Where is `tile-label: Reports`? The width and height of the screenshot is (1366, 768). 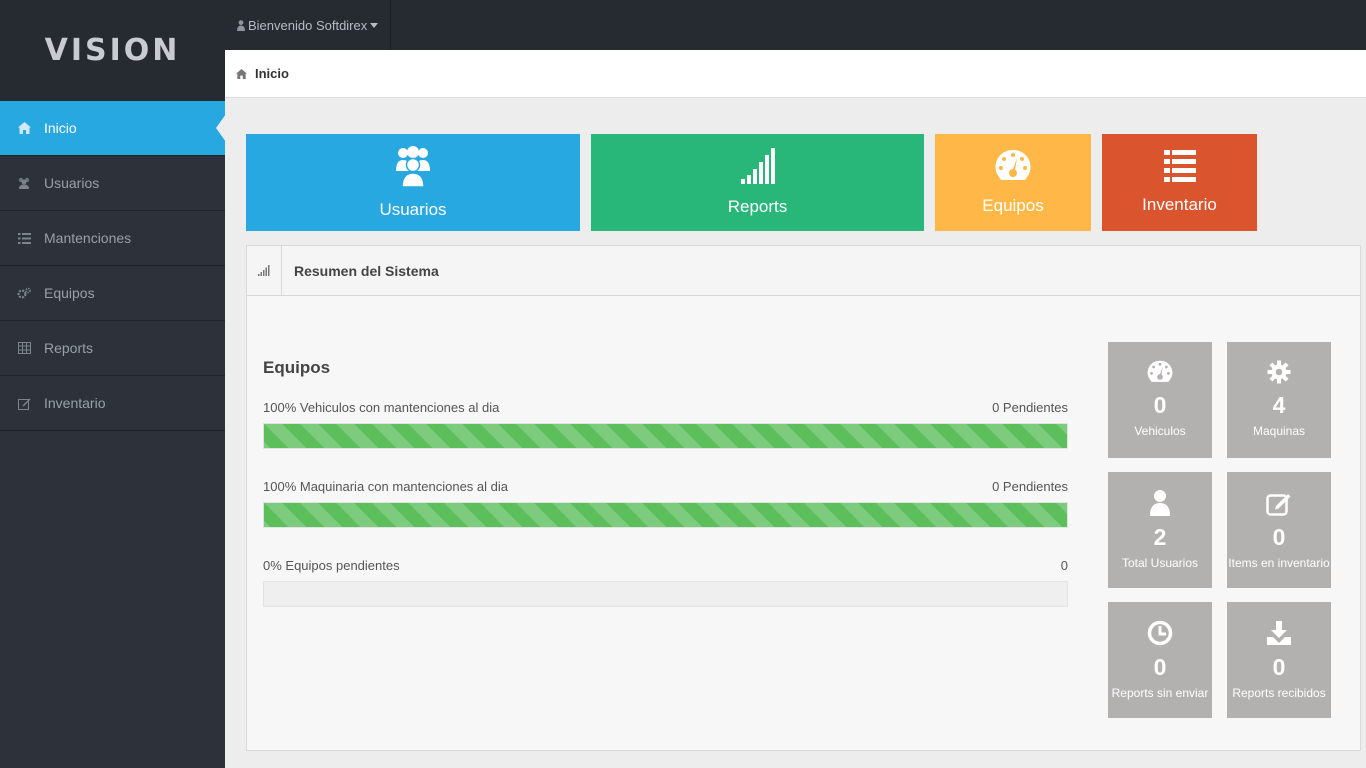 tile-label: Reports is located at coordinates (757, 206).